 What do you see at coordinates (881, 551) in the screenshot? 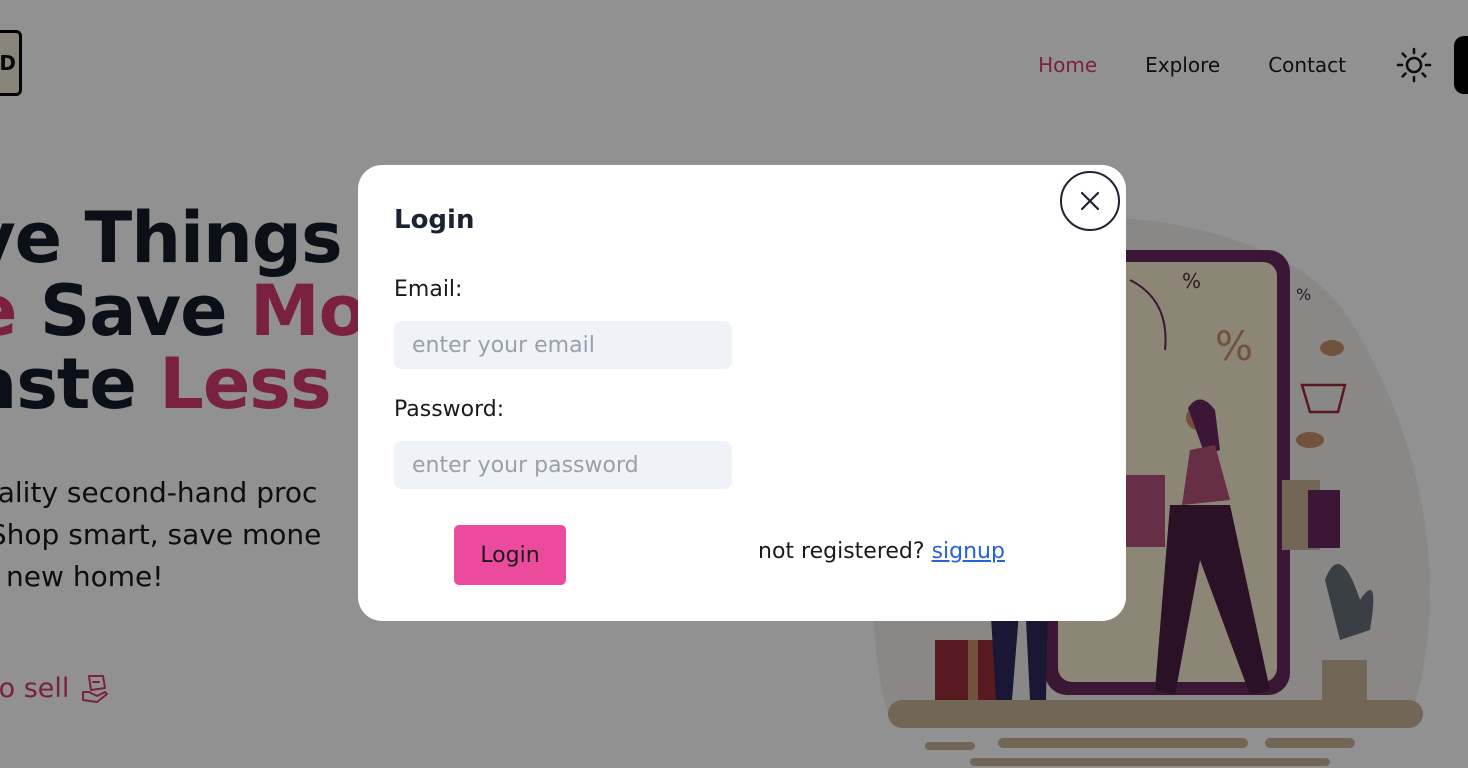
I see `register-prompt: not registered? signup` at bounding box center [881, 551].